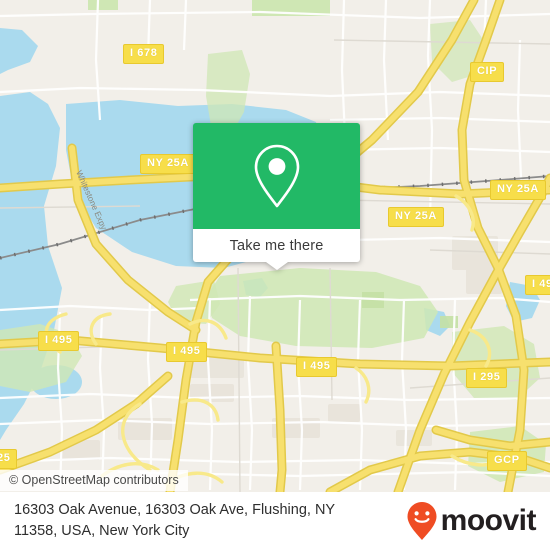  I want to click on shield-ny-25a-east: NY 25A, so click(518, 190).